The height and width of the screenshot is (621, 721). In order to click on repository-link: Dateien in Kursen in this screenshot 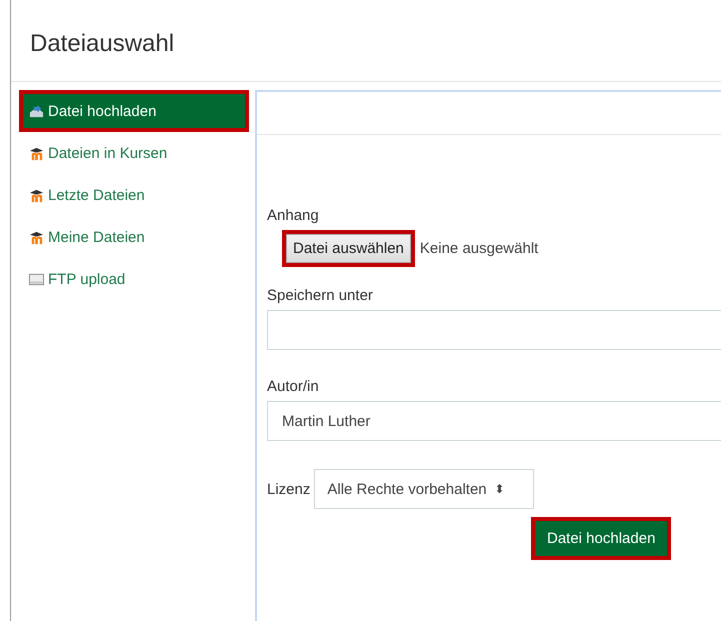, I will do `click(134, 153)`.